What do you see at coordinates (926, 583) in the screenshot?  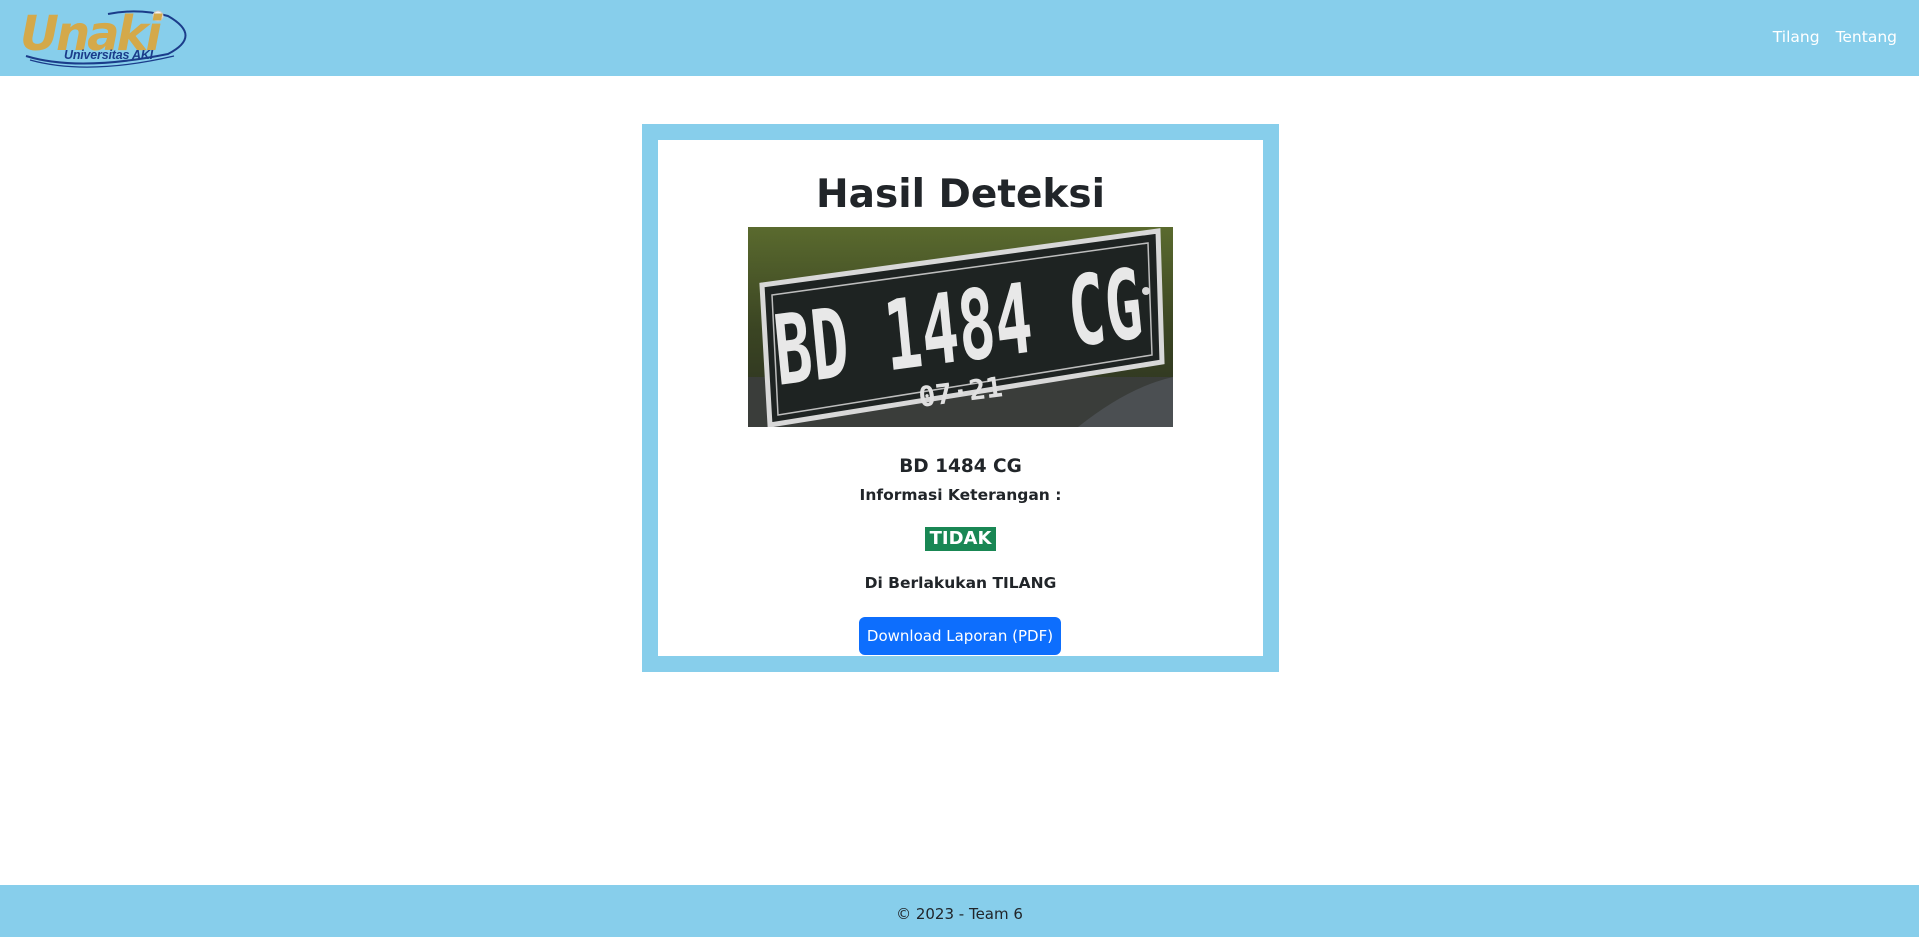 I see `status-prefix: Di Berlakukan` at bounding box center [926, 583].